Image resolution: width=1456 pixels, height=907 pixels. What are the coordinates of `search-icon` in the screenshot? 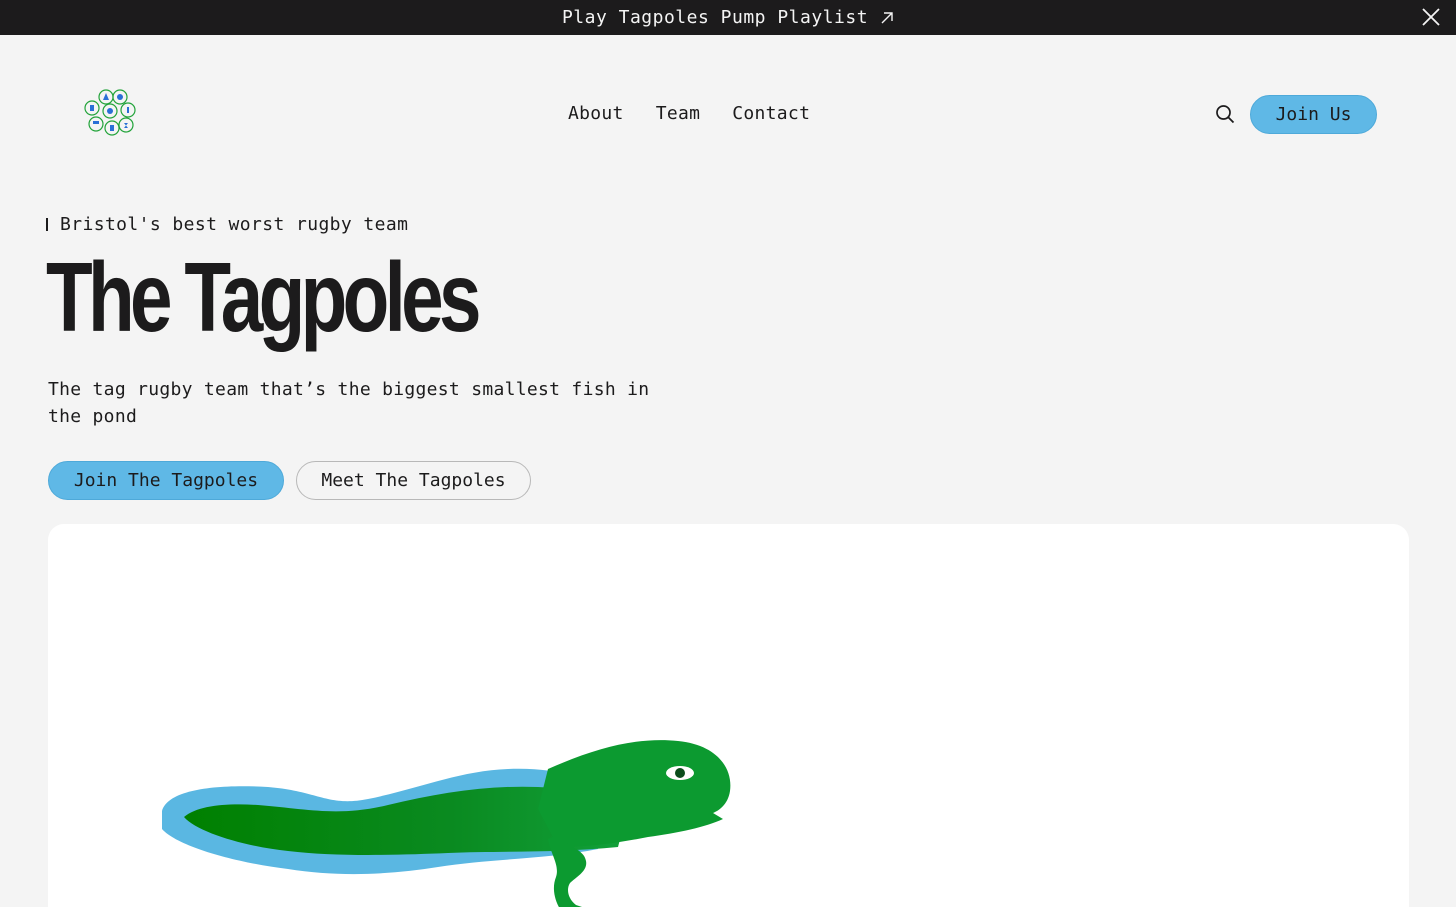 It's located at (1225, 114).